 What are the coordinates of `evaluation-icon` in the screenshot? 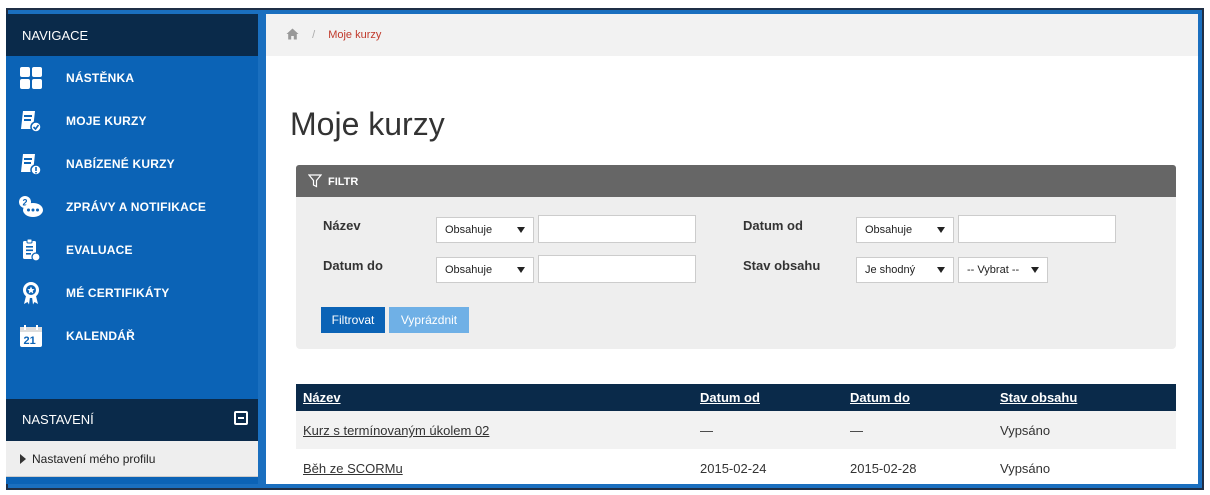 It's located at (31, 250).